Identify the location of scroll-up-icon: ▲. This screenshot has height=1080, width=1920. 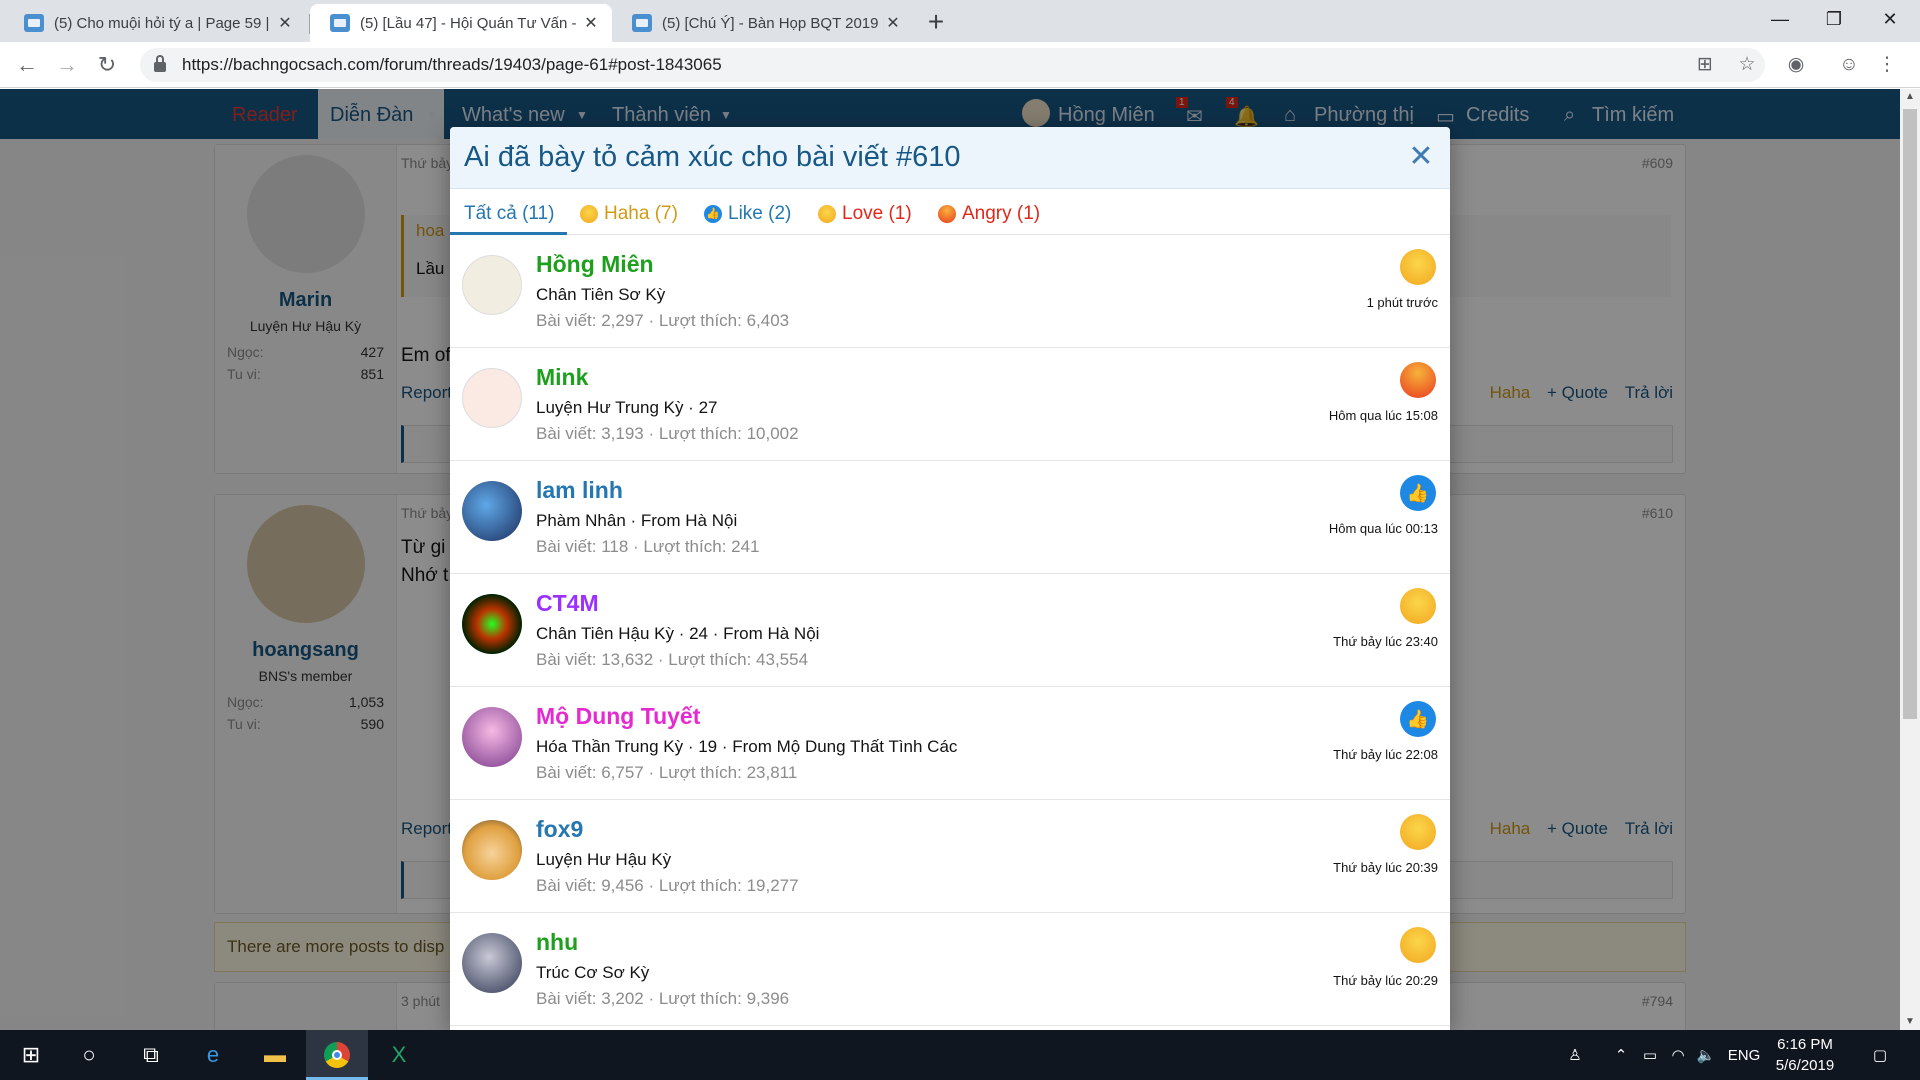
(1910, 97).